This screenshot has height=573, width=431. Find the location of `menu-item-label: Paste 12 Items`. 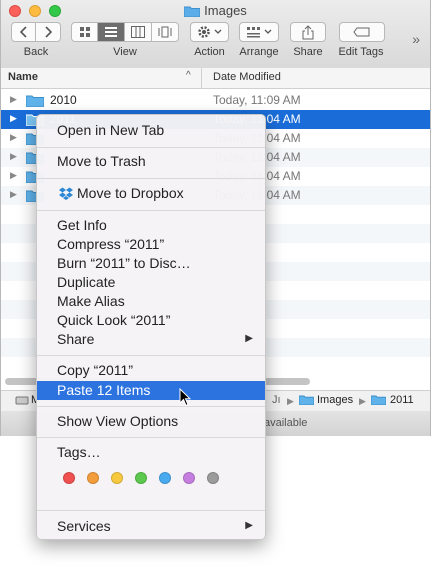

menu-item-label: Paste 12 Items is located at coordinates (104, 390).